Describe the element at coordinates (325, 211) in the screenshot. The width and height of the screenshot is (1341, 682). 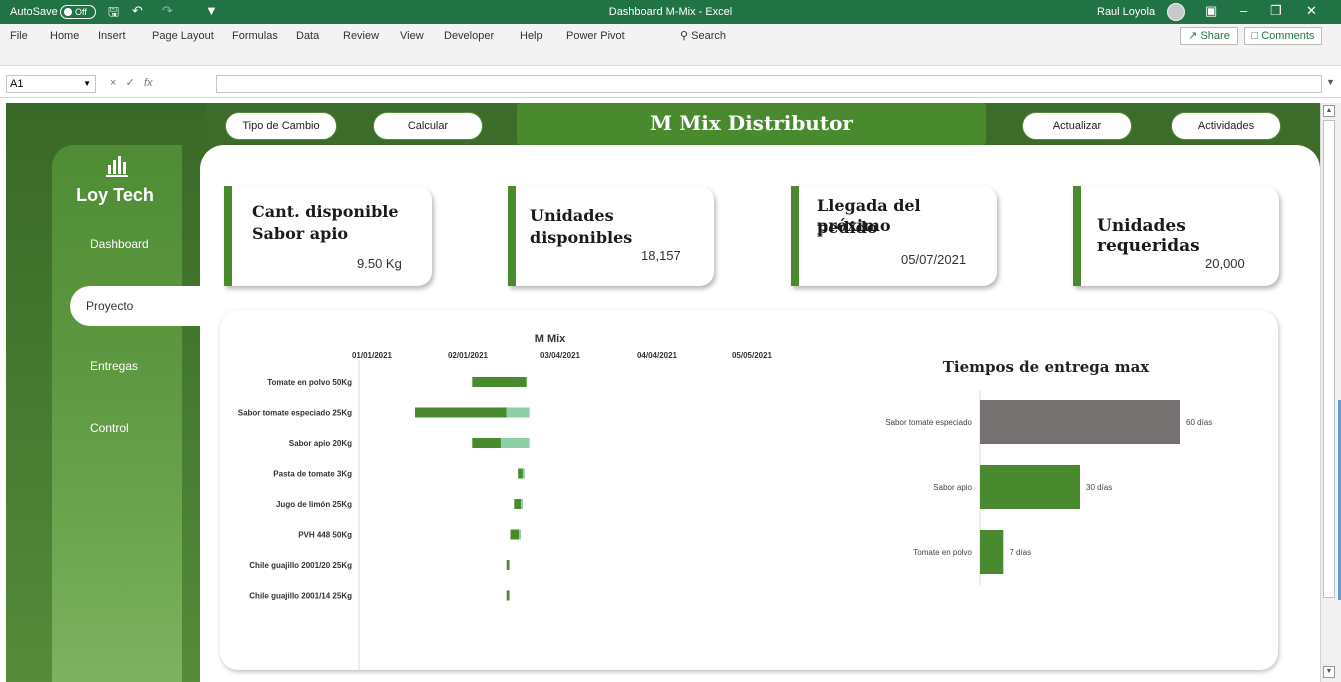
I see `kpi-label: Cant. disponible` at that location.